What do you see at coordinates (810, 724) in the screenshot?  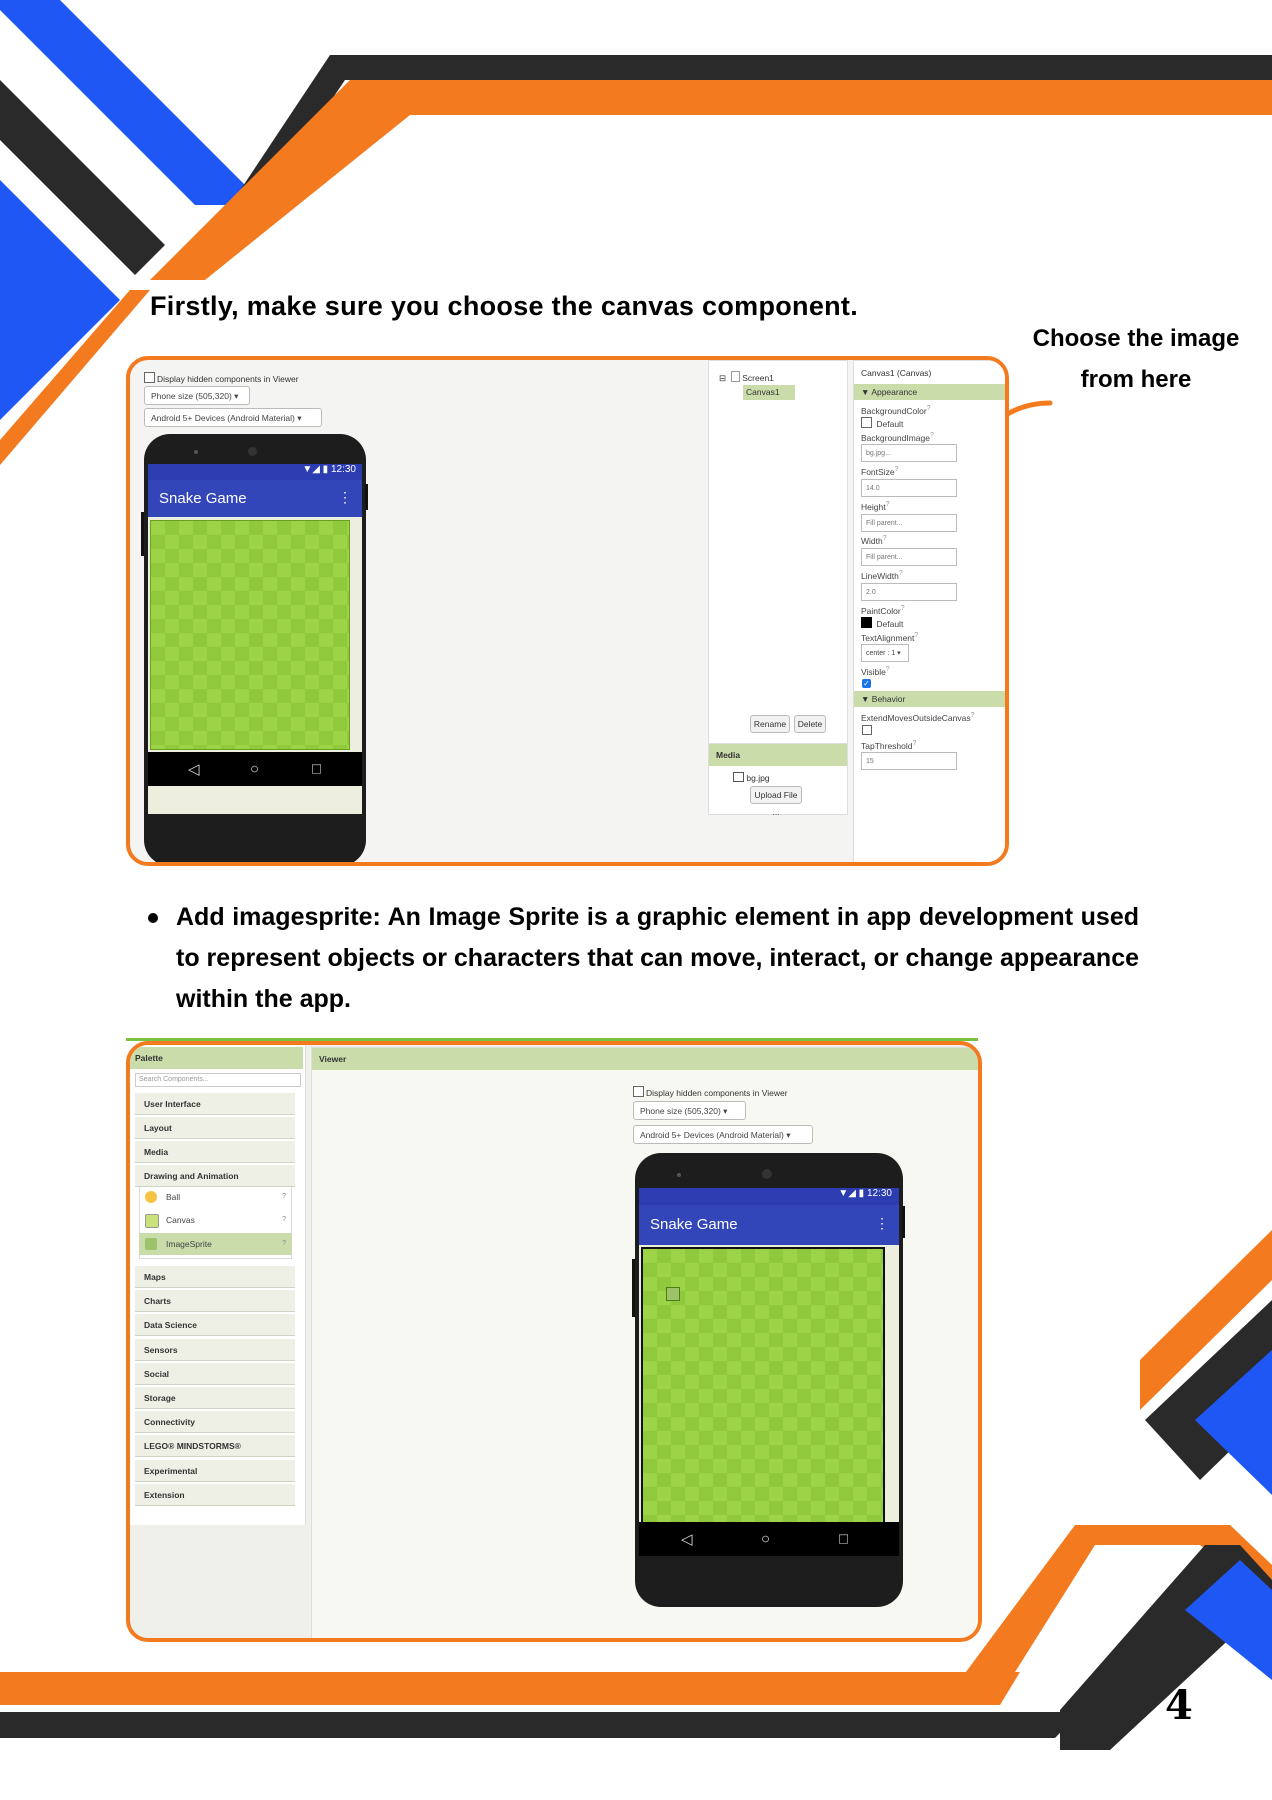 I see `delete-button: Delete` at bounding box center [810, 724].